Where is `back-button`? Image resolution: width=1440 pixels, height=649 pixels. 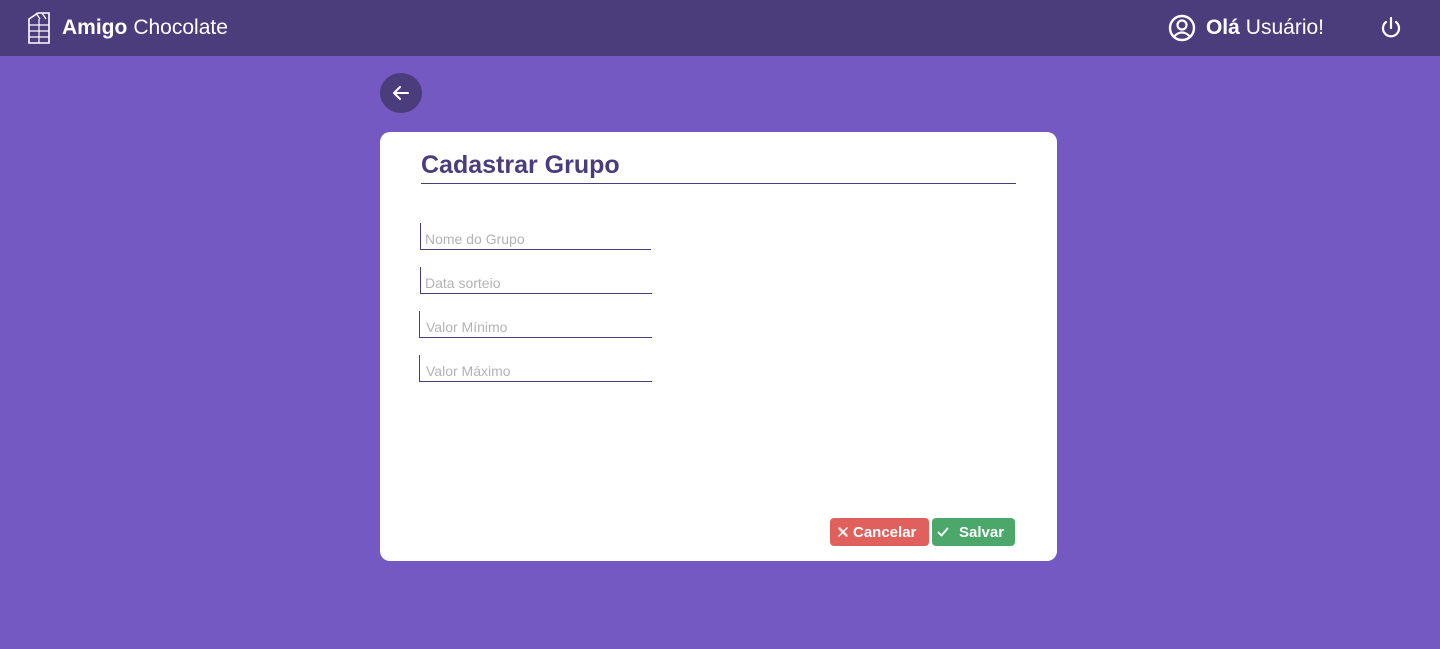 back-button is located at coordinates (401, 93).